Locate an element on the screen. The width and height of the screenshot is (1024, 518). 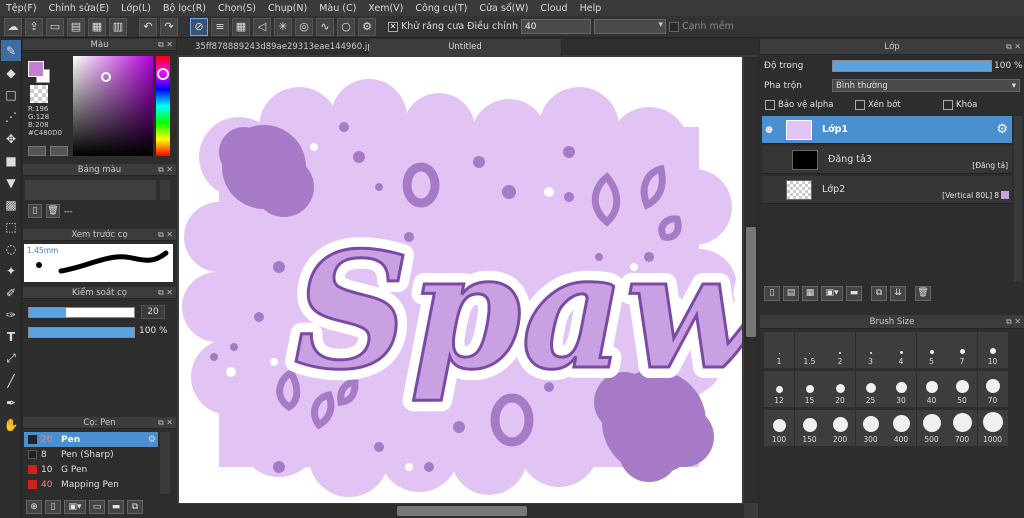
brush-size-option: 10 is located at coordinates (992, 350).